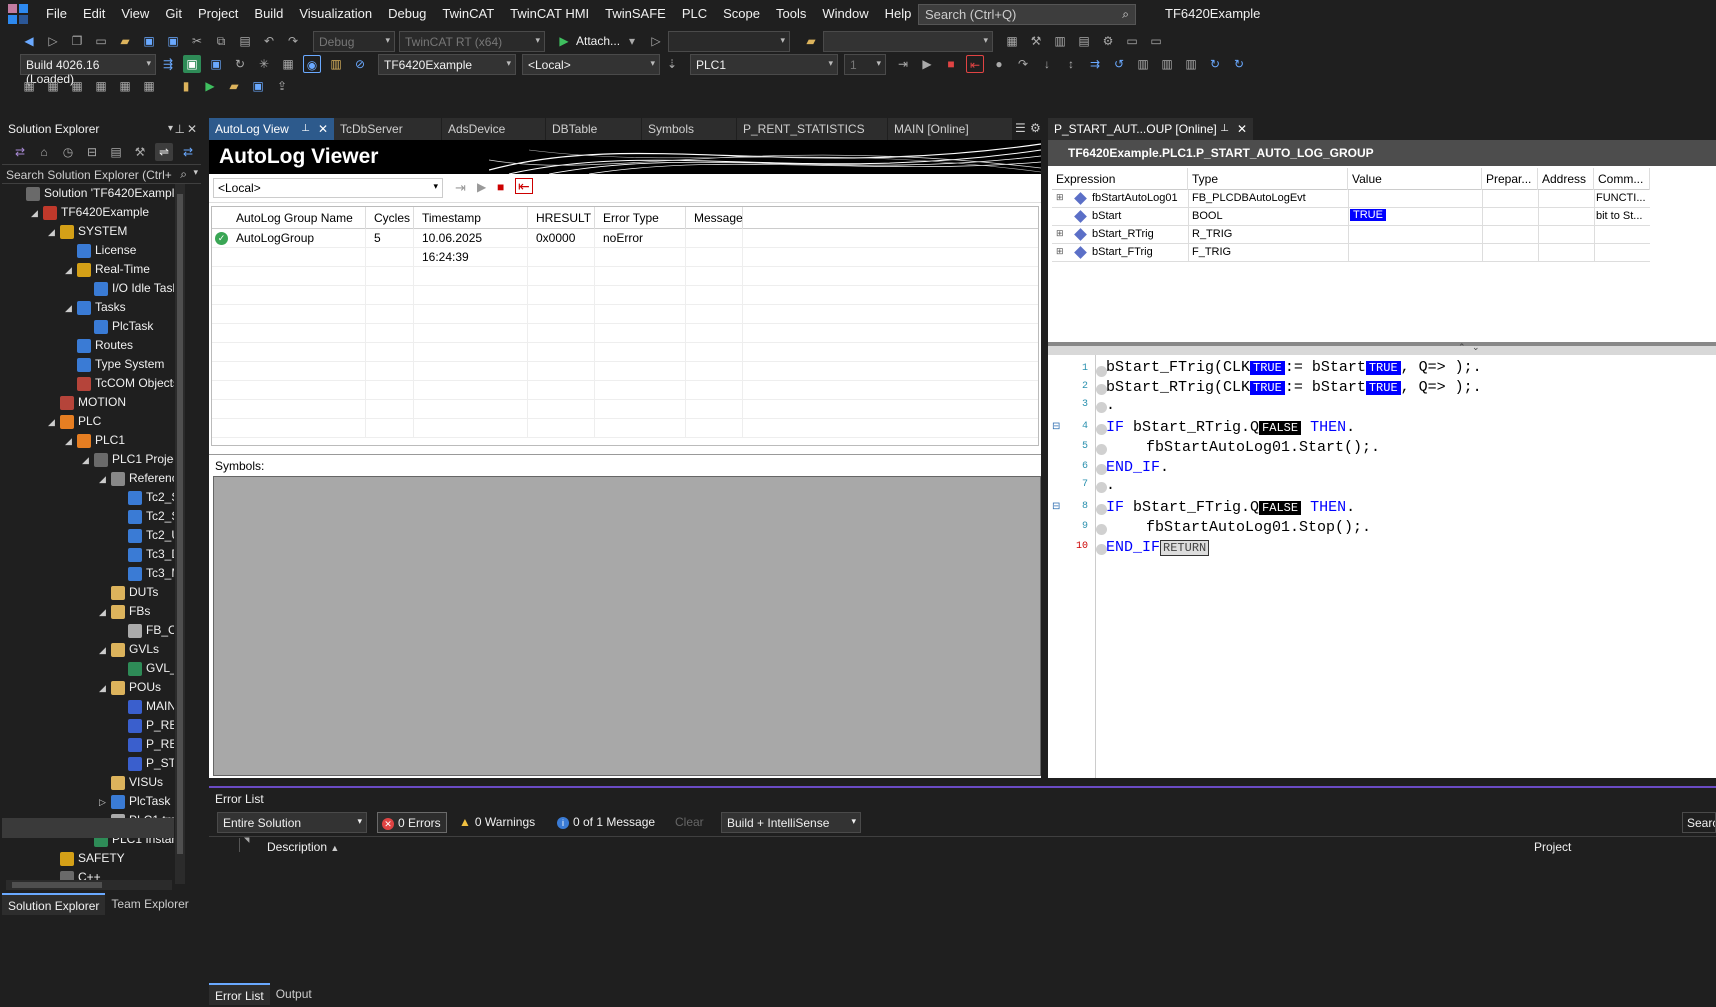 The width and height of the screenshot is (1716, 1007). What do you see at coordinates (562, 218) in the screenshot?
I see `autolog-column-header: HRESULT` at bounding box center [562, 218].